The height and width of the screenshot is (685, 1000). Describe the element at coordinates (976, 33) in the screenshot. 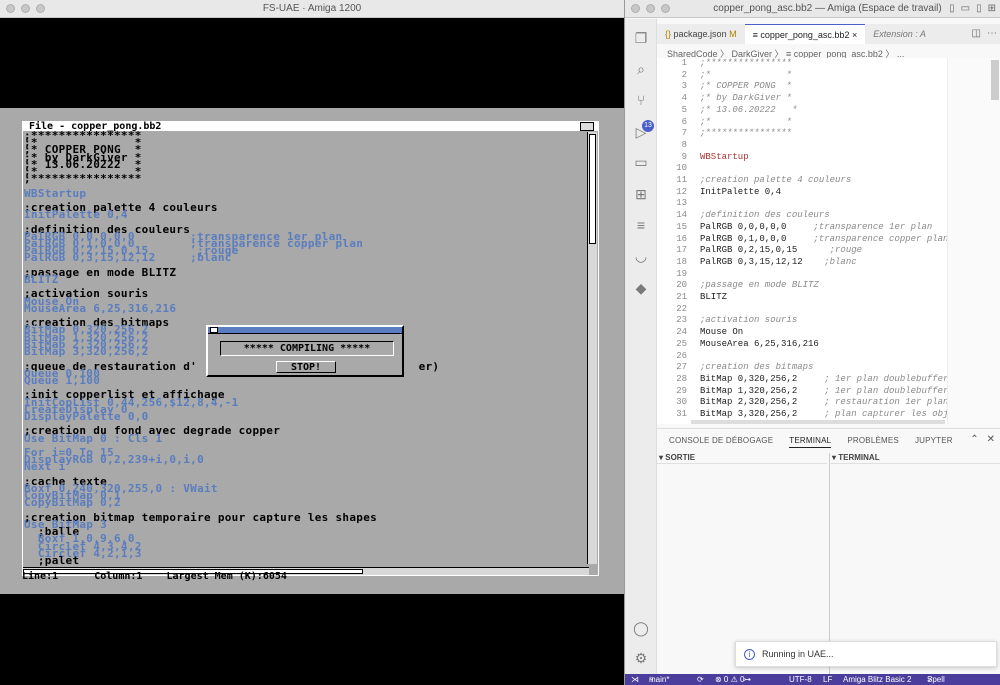

I see `split-editor-icon: ◫` at that location.